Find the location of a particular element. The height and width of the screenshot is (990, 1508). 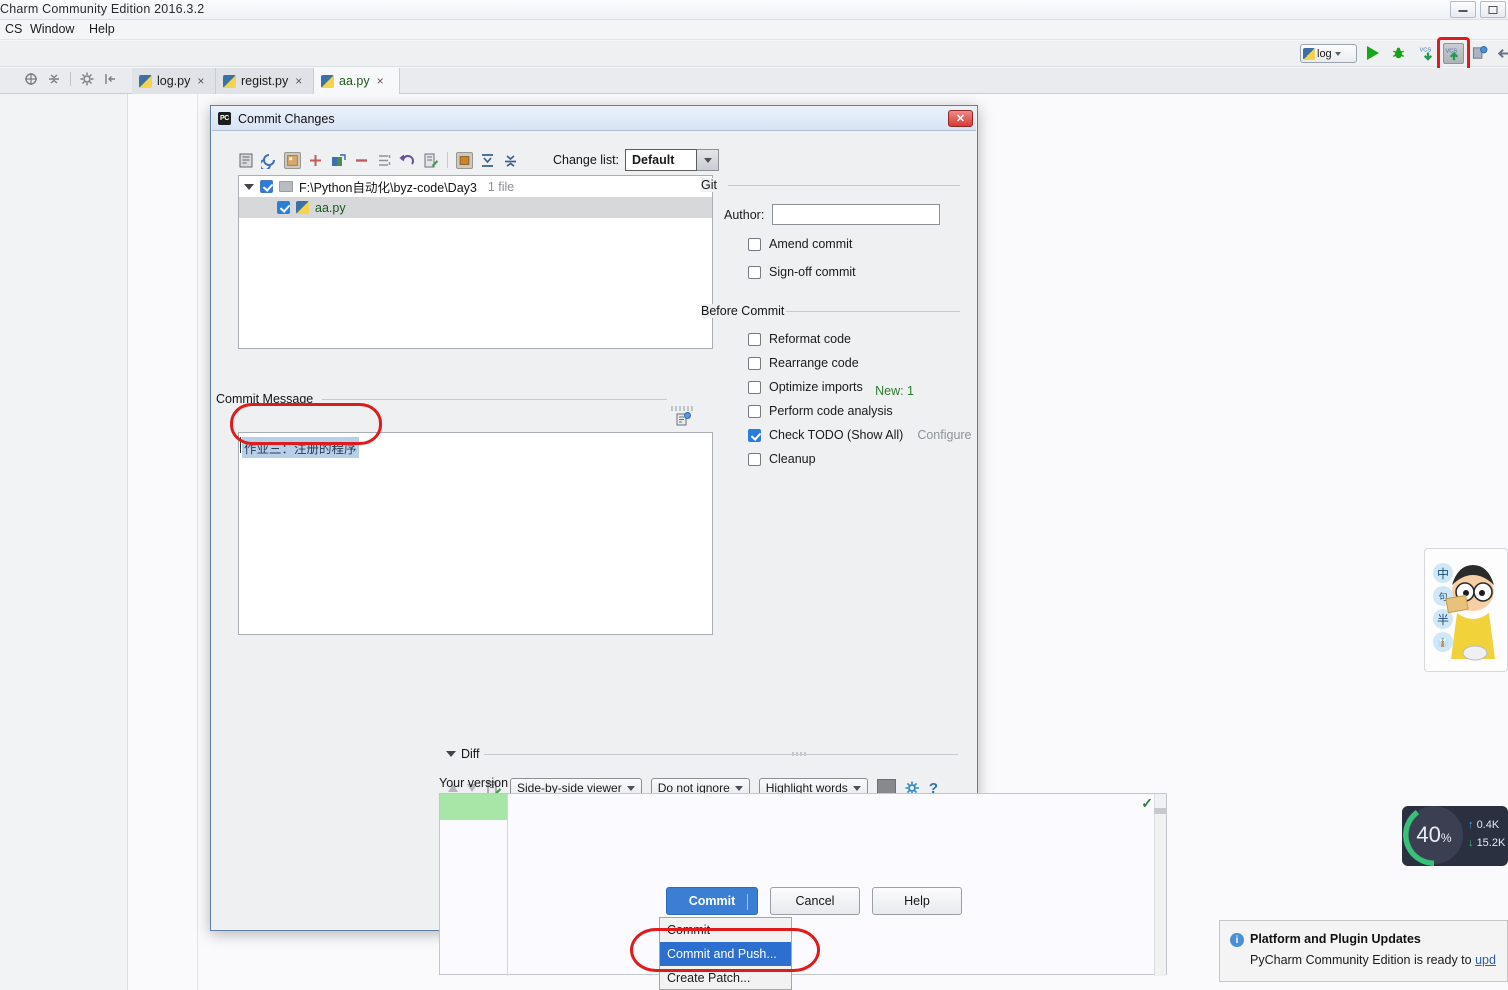

vcs-update-button: VCS is located at coordinates (1428, 53).